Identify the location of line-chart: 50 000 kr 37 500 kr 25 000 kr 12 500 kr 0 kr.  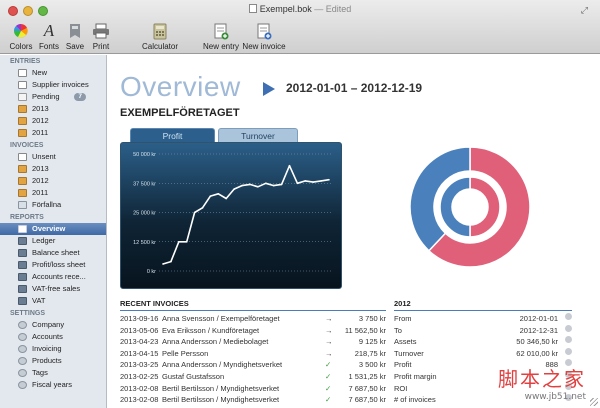
(233, 213).